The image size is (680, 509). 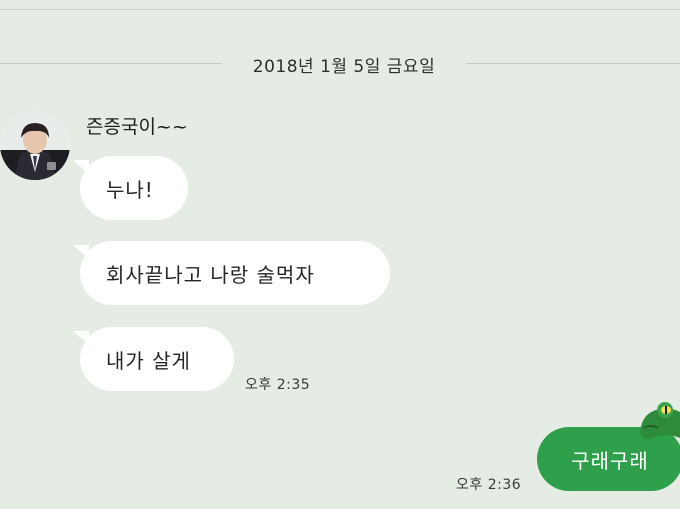 What do you see at coordinates (148, 360) in the screenshot?
I see `message-text: 내가 살게` at bounding box center [148, 360].